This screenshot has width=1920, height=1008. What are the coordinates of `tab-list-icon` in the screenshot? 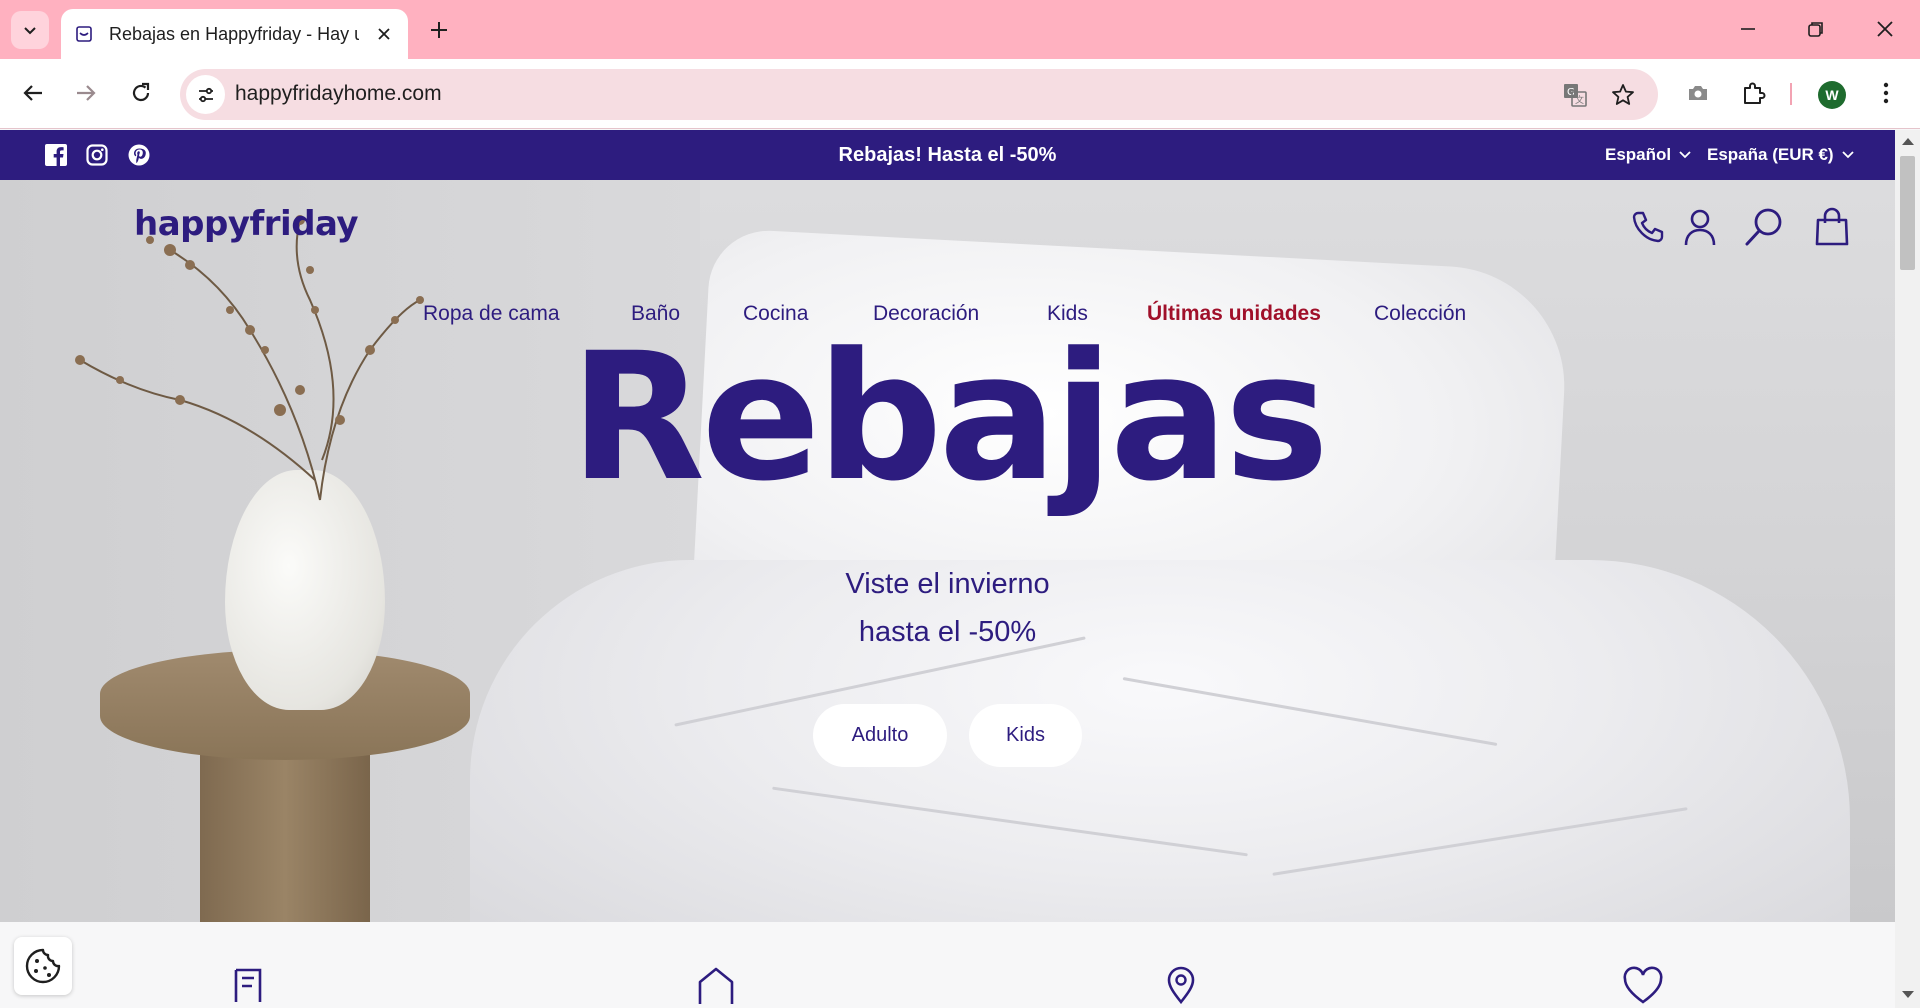 It's located at (30, 31).